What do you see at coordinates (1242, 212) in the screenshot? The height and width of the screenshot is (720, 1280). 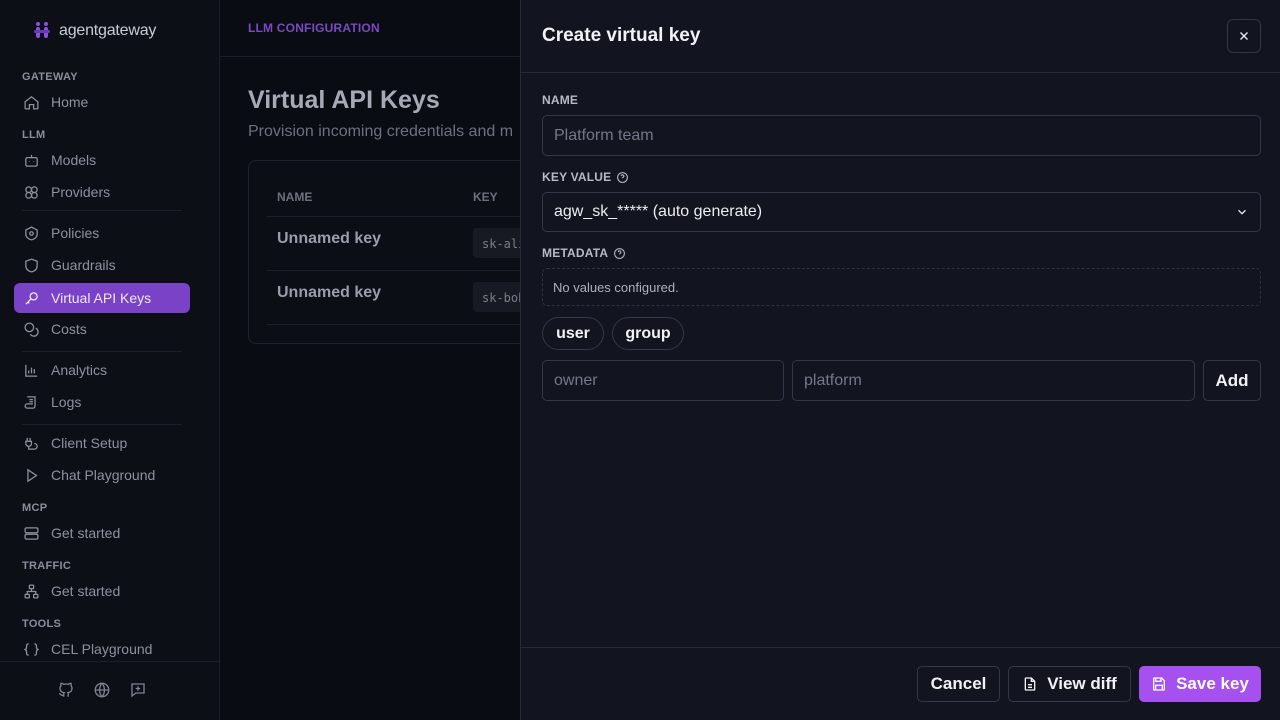 I see `chevron-down-icon` at bounding box center [1242, 212].